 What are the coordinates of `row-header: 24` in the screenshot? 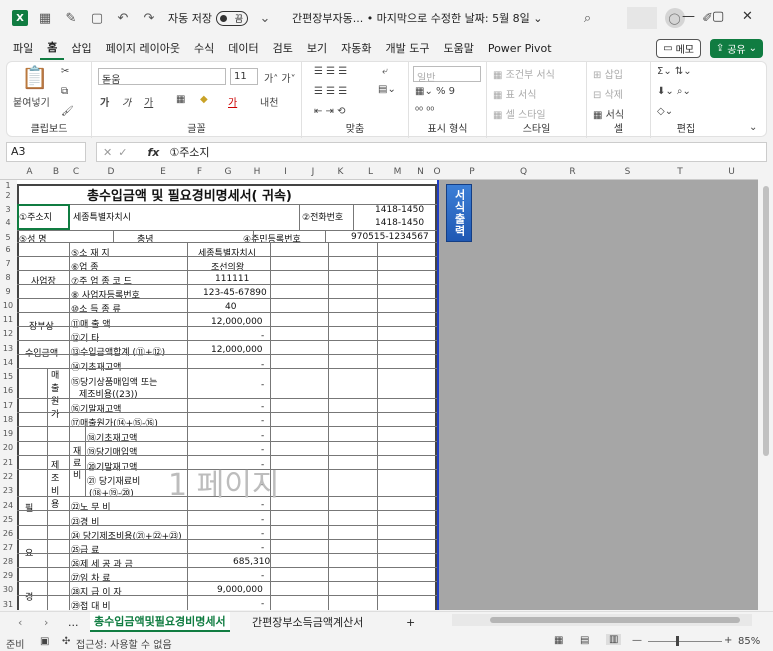 It's located at (8, 505).